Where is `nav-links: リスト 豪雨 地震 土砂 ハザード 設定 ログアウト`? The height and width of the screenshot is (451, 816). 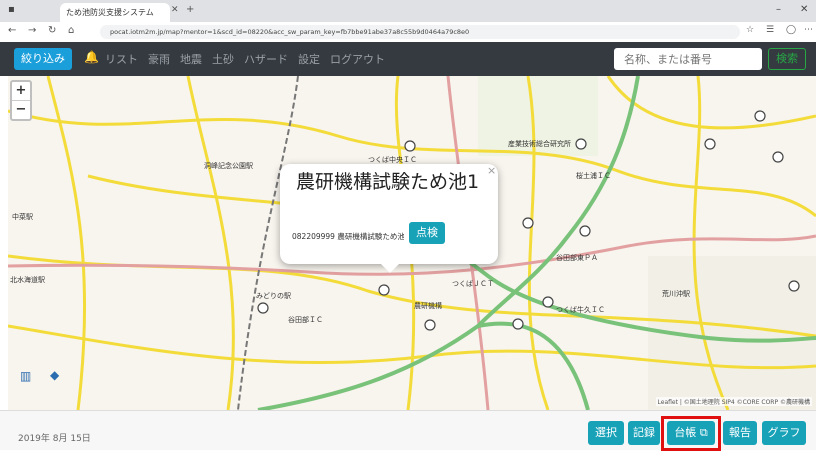 nav-links: リスト 豪雨 地震 土砂 ハザード 設定 ログアウト is located at coordinates (245, 59).